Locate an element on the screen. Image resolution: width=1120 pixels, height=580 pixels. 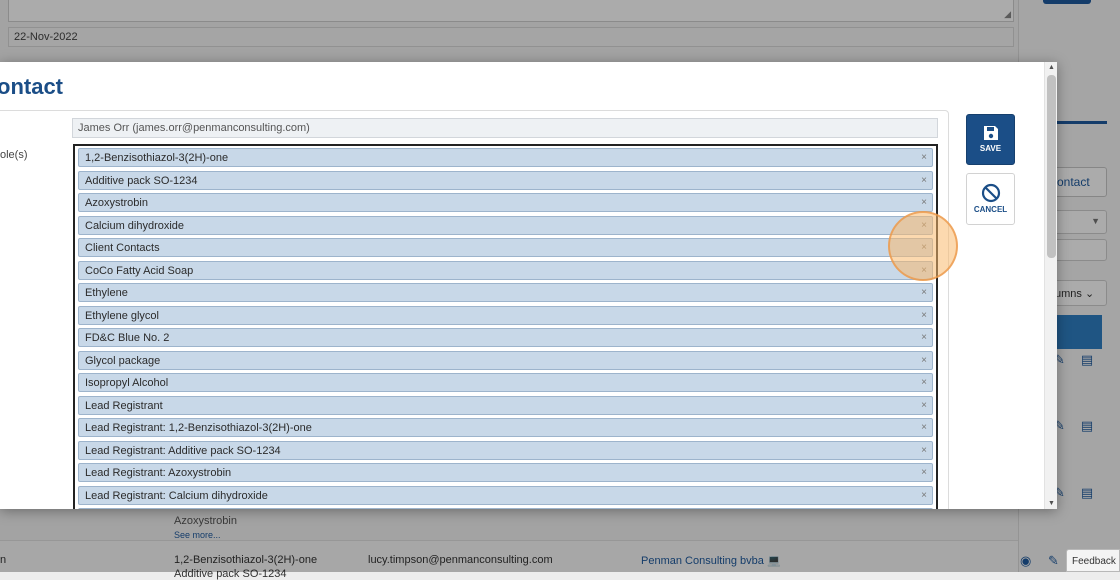
role-tag: Glycol package × is located at coordinates (505, 360).